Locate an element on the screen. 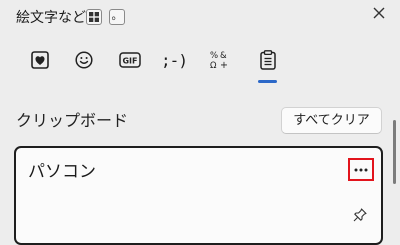 The width and height of the screenshot is (400, 245). pin-button is located at coordinates (360, 215).